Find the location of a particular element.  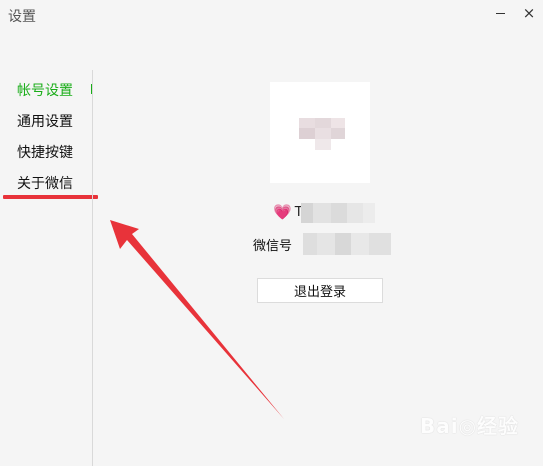

arrow-shape is located at coordinates (197, 319).